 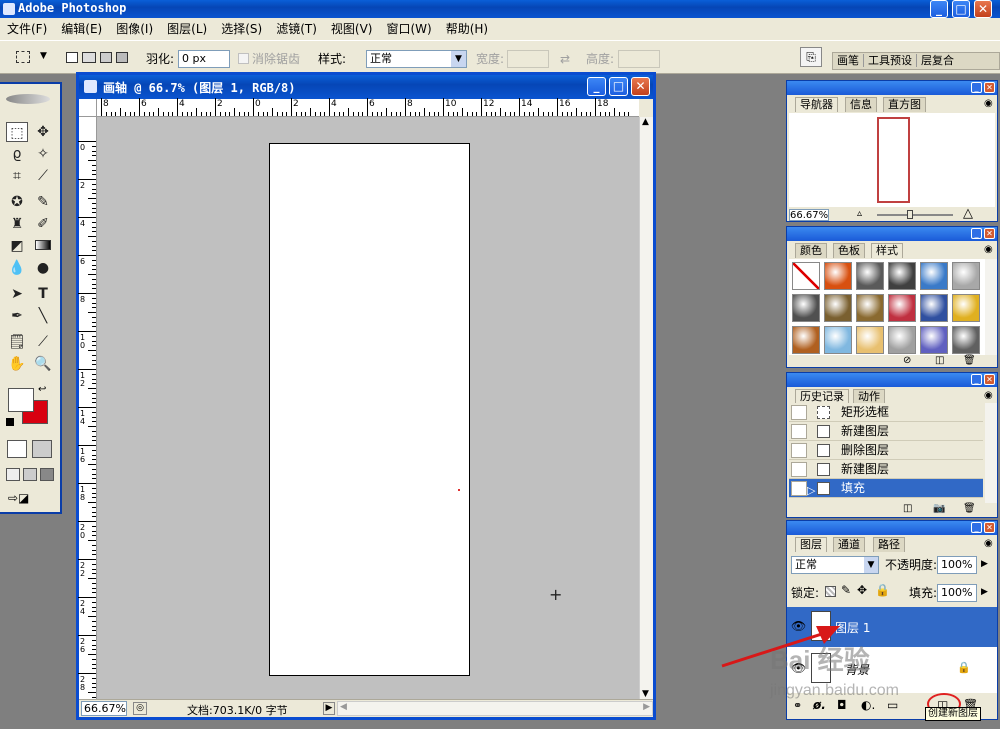 I want to click on fill-input: 100%, so click(x=957, y=593).